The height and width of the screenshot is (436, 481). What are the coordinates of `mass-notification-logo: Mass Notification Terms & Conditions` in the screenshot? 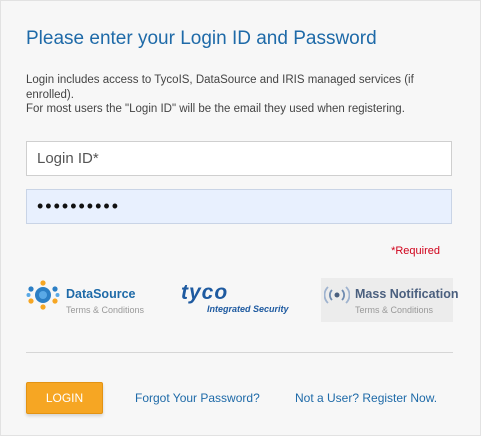 It's located at (390, 300).